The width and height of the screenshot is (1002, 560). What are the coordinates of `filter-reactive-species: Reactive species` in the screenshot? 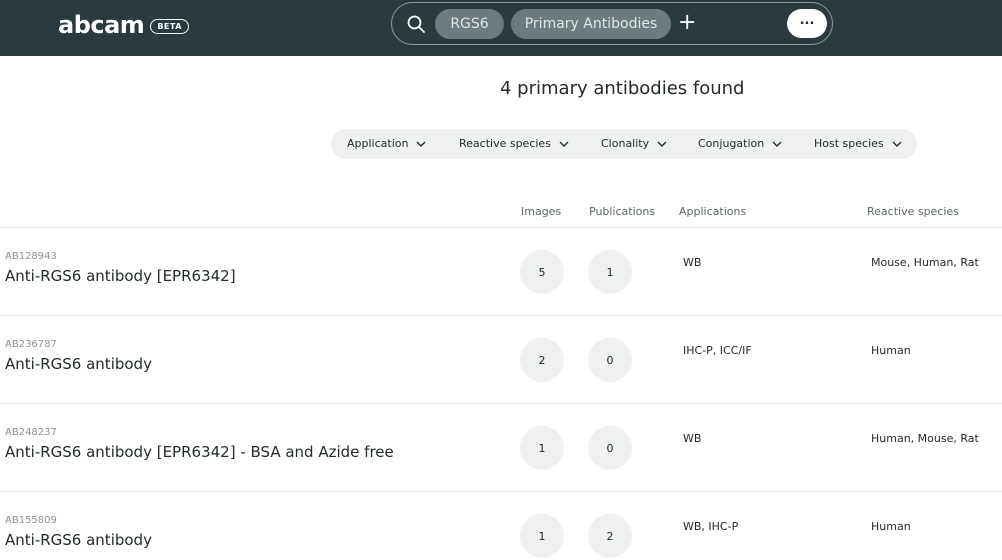 It's located at (514, 143).